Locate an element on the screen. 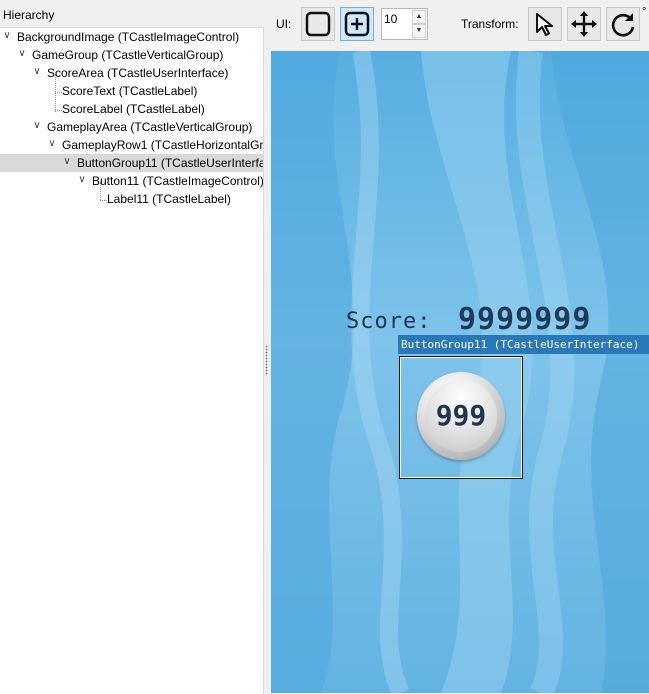 The width and height of the screenshot is (649, 694). tree-item-gamegroup: ∨ GameGroup (TCastleVerticalGroup) is located at coordinates (131, 55).